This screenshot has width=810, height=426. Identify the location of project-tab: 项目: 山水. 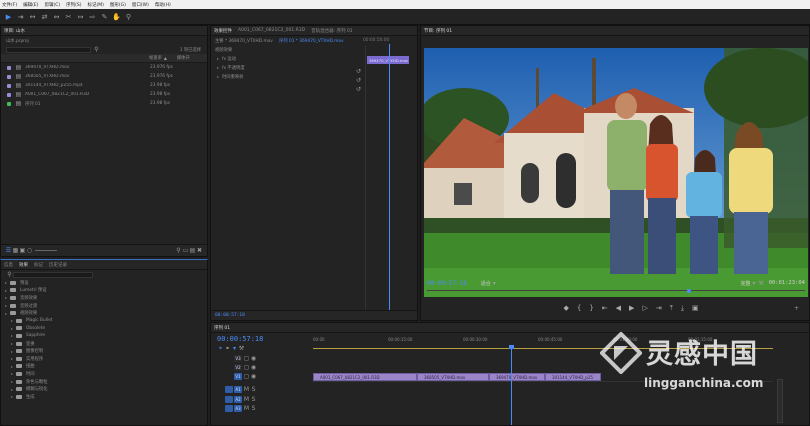
(14, 31).